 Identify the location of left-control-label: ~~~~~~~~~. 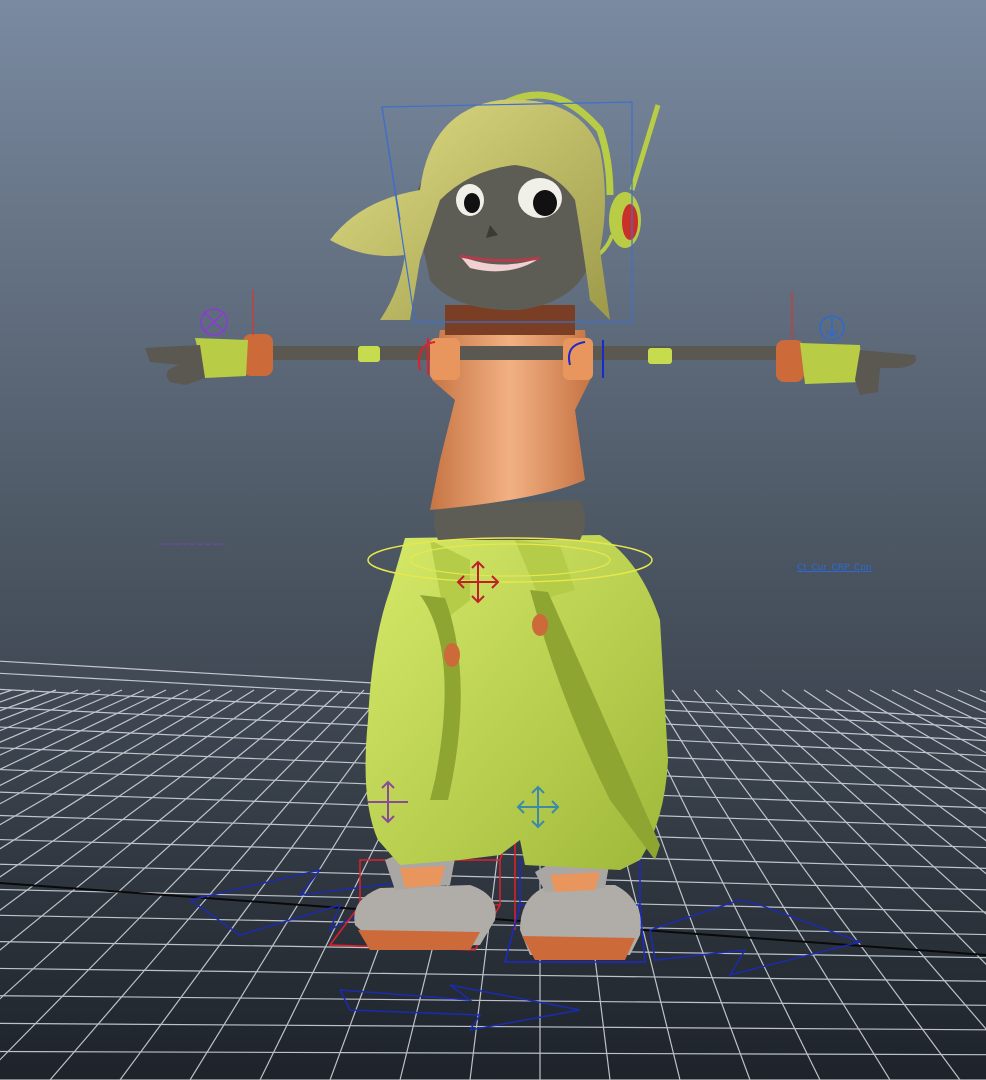
(192, 545).